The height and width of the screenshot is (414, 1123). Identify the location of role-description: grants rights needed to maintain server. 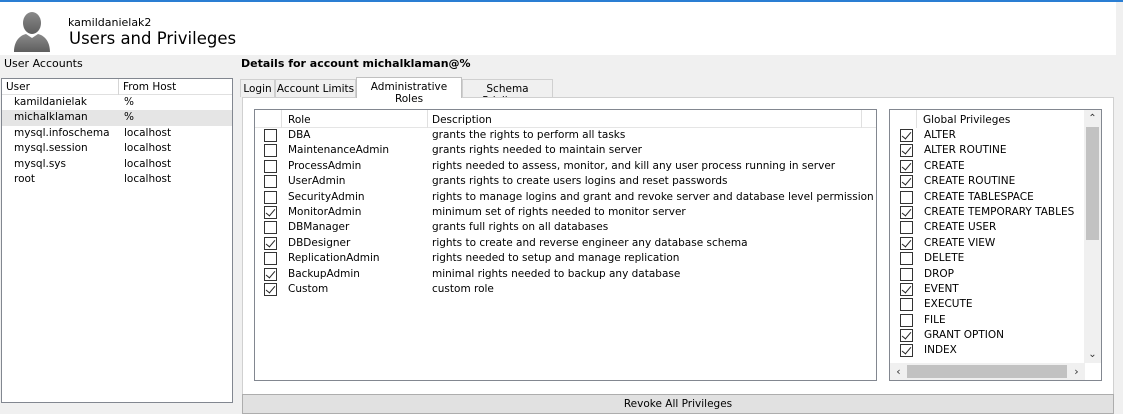
(537, 150).